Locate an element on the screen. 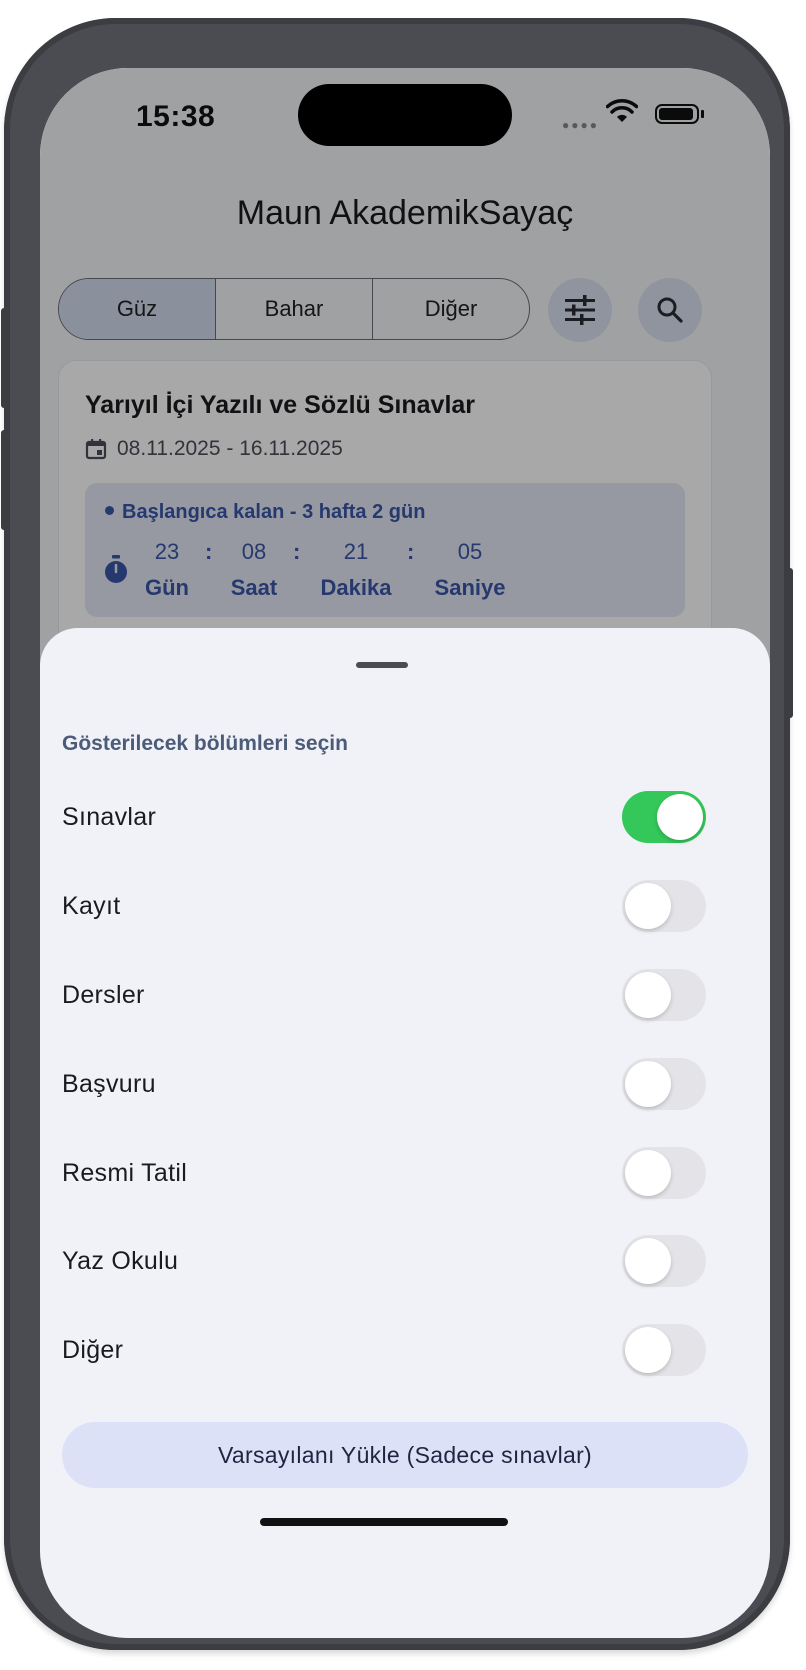  toggle-switch-basvuru is located at coordinates (664, 1084).